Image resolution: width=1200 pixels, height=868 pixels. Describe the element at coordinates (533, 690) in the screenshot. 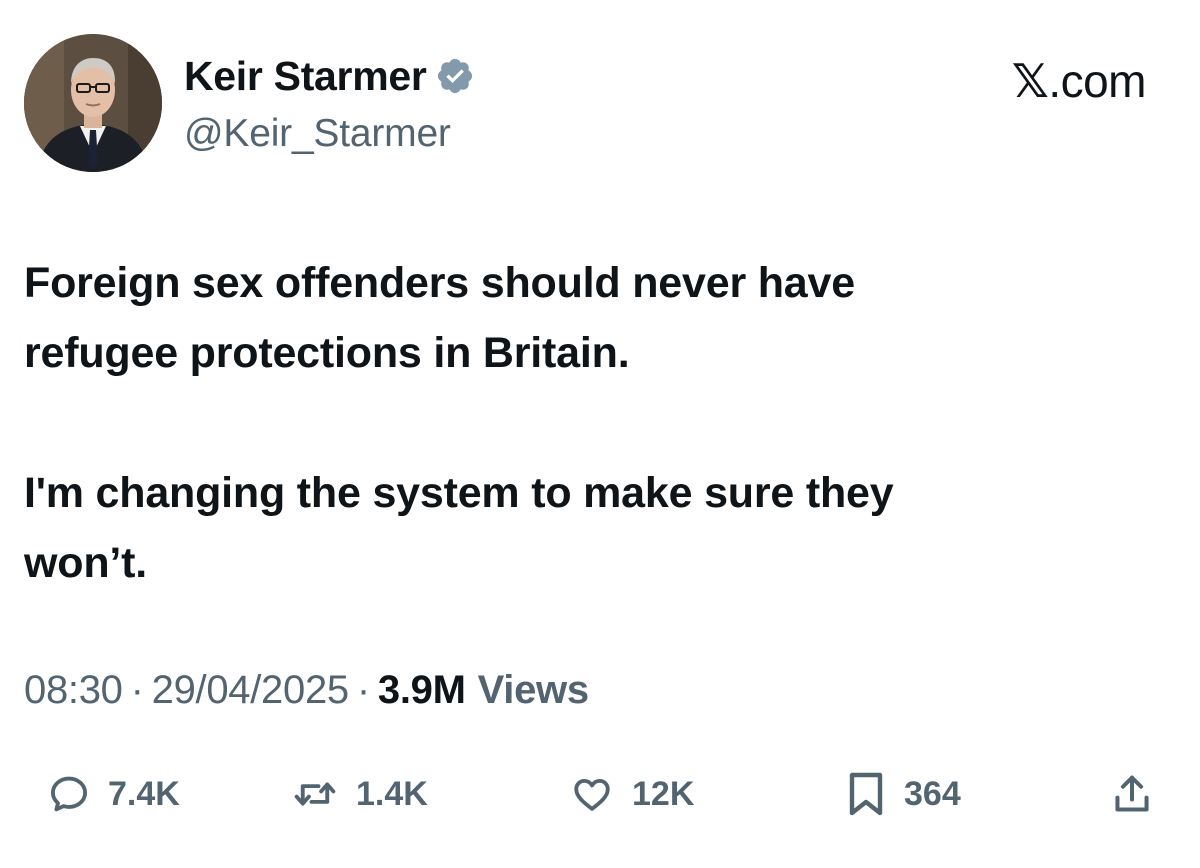

I see `views-label: Views` at that location.